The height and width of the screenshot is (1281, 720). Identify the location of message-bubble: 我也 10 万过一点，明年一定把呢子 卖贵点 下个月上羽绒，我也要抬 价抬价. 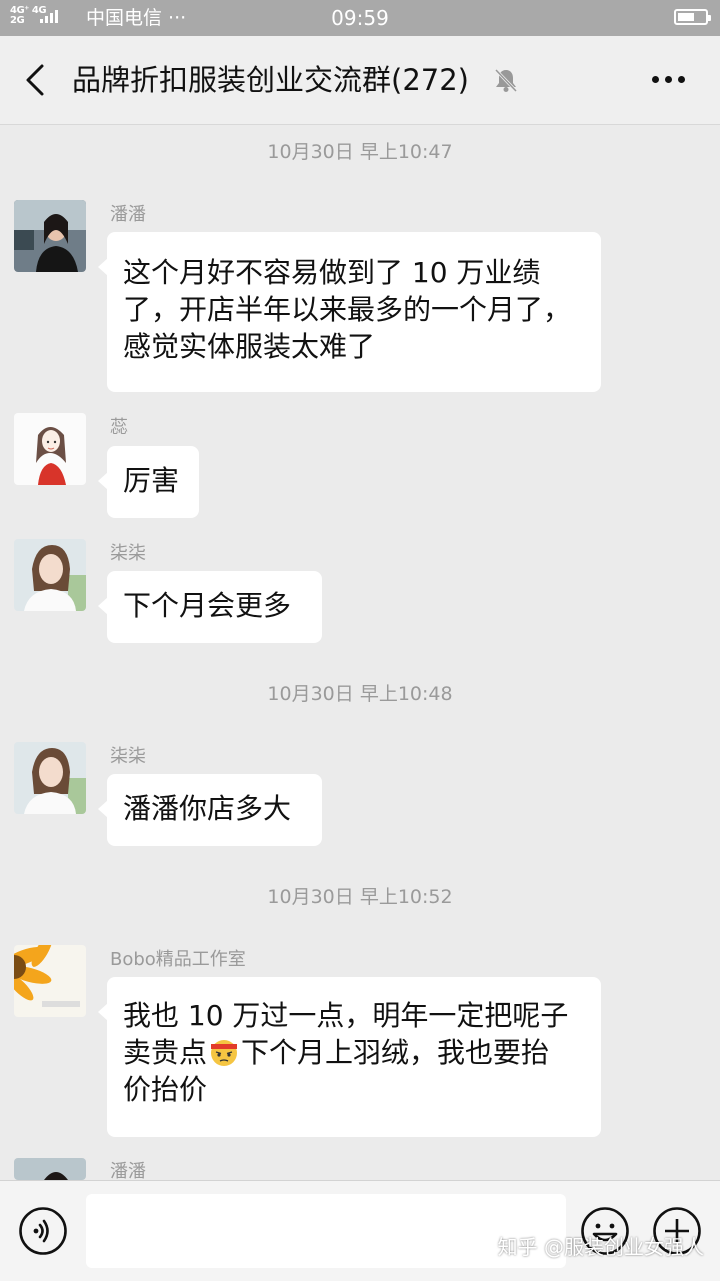
(349, 1057).